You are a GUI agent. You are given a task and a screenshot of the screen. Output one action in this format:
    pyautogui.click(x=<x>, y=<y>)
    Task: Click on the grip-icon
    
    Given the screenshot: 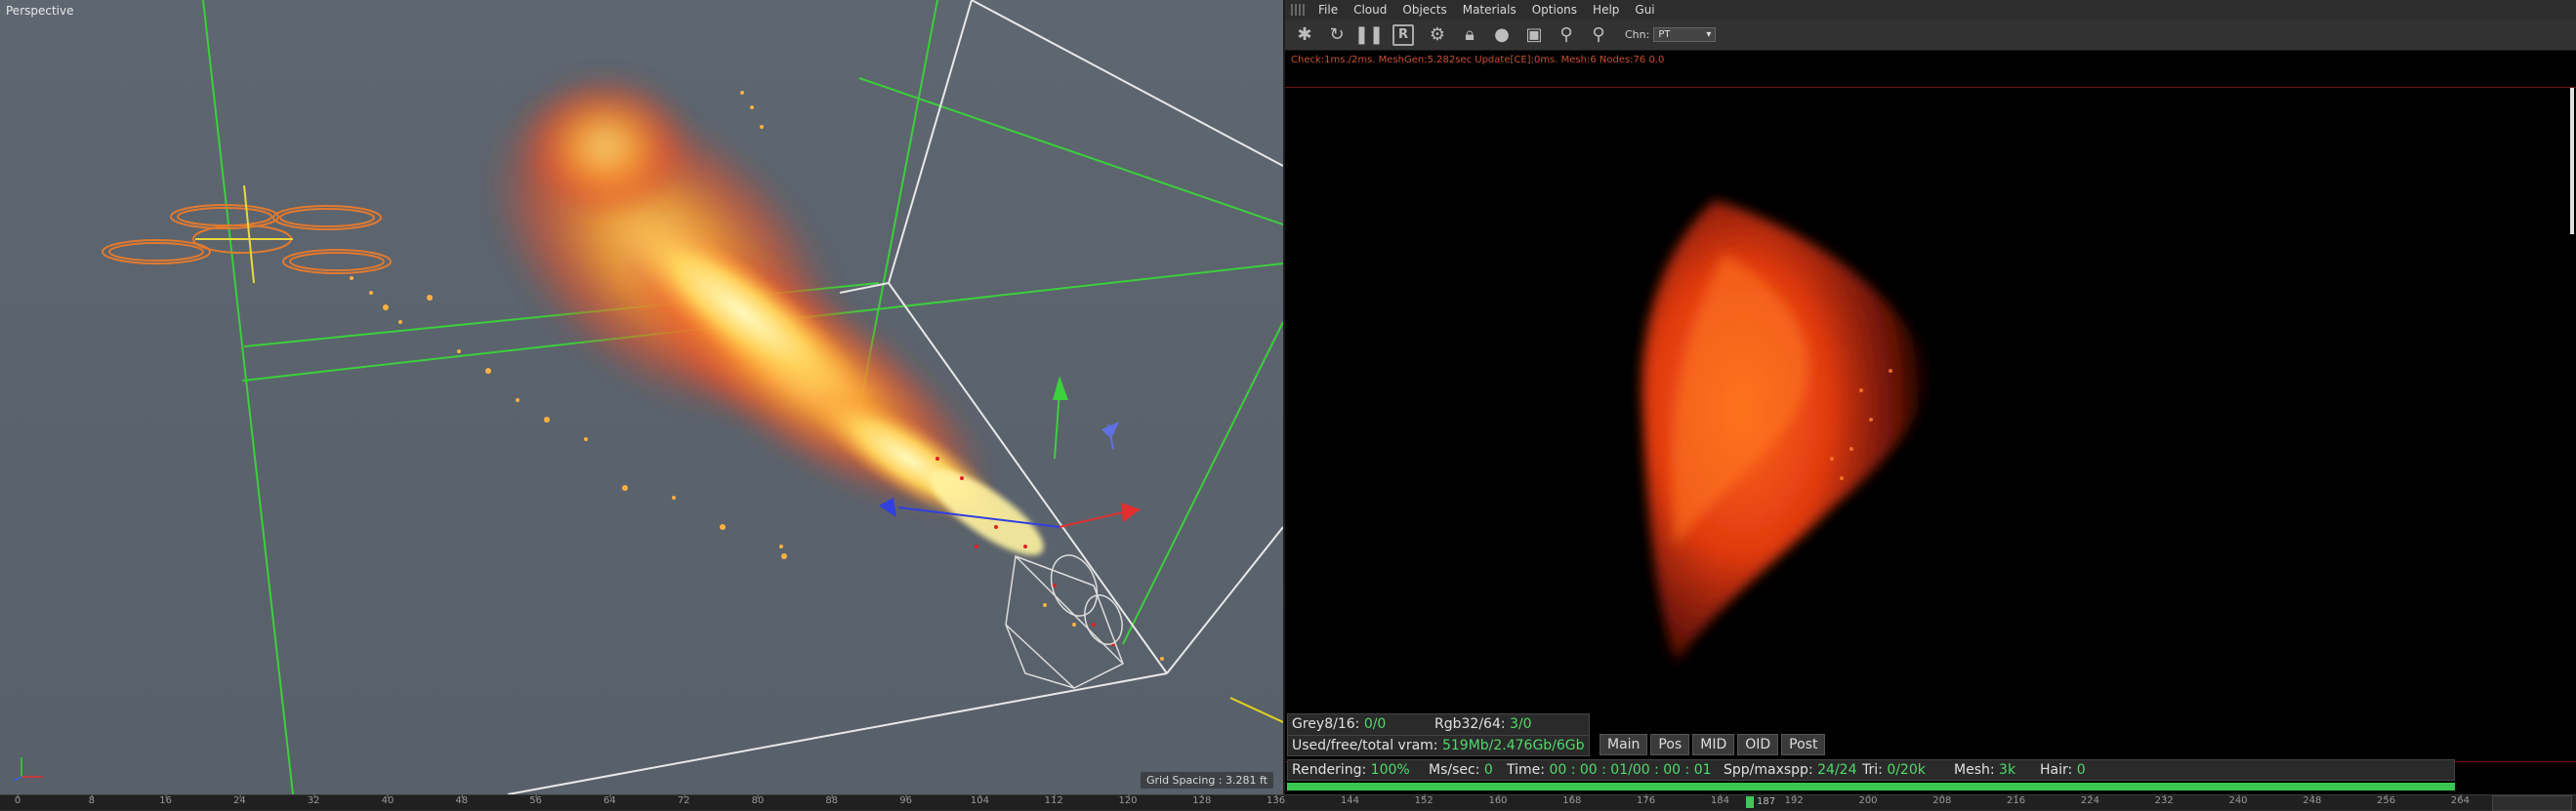 What is the action you would take?
    pyautogui.click(x=1298, y=10)
    